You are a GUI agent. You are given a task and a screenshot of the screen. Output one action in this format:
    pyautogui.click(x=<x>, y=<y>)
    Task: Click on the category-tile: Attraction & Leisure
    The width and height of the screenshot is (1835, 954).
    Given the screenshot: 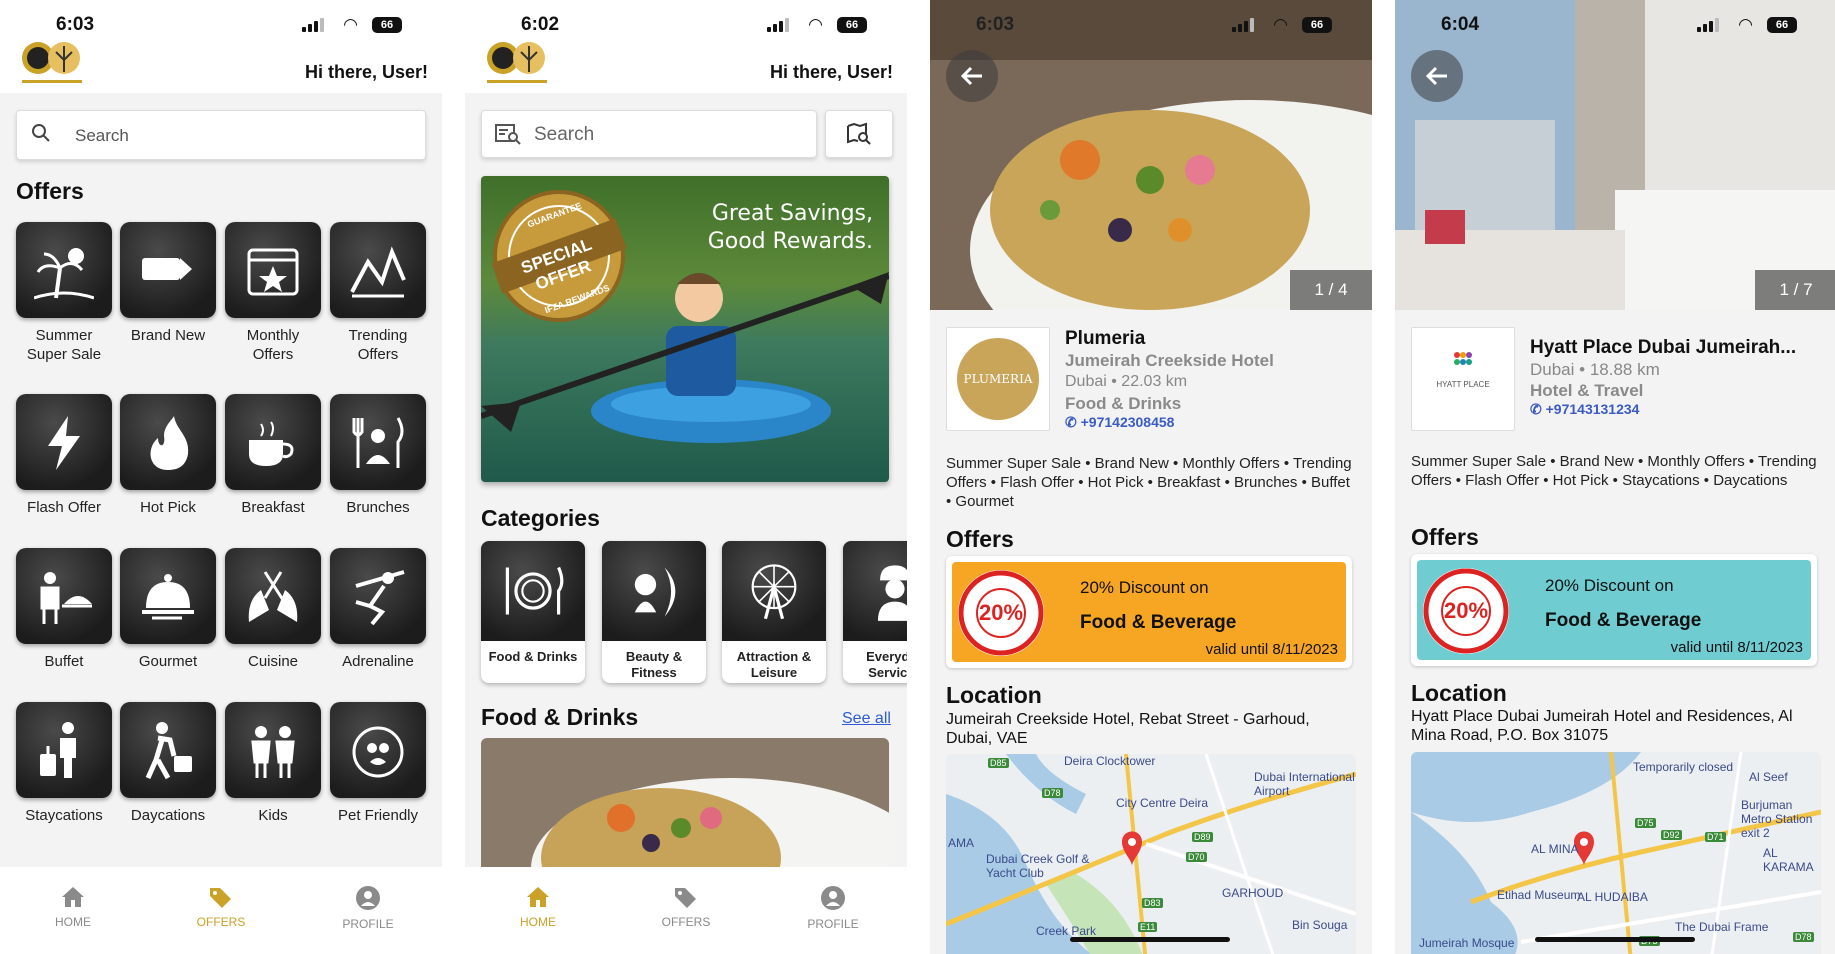 What is the action you would take?
    pyautogui.click(x=774, y=612)
    